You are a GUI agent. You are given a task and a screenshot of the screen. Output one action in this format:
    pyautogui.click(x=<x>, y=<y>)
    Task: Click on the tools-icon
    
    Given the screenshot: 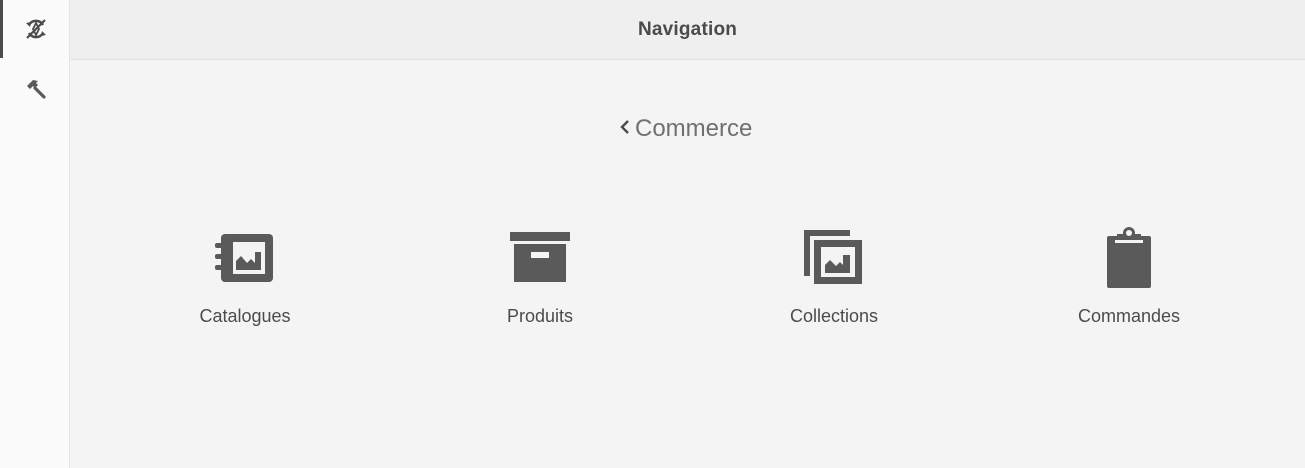 What is the action you would take?
    pyautogui.click(x=35, y=89)
    